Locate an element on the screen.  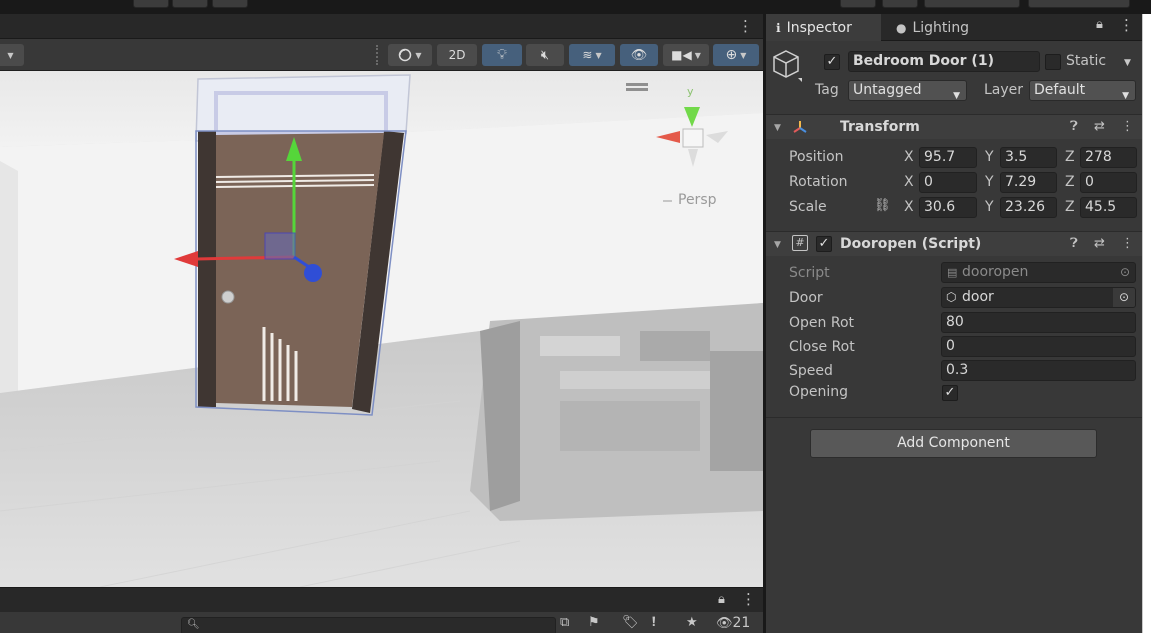
object-name-field: Bedroom Door (1) is located at coordinates (944, 61).